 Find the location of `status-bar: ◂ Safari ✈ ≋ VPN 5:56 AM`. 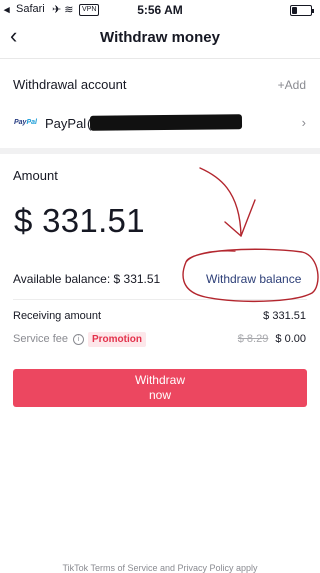

status-bar: ◂ Safari ✈ ≋ VPN 5:56 AM is located at coordinates (160, 10).